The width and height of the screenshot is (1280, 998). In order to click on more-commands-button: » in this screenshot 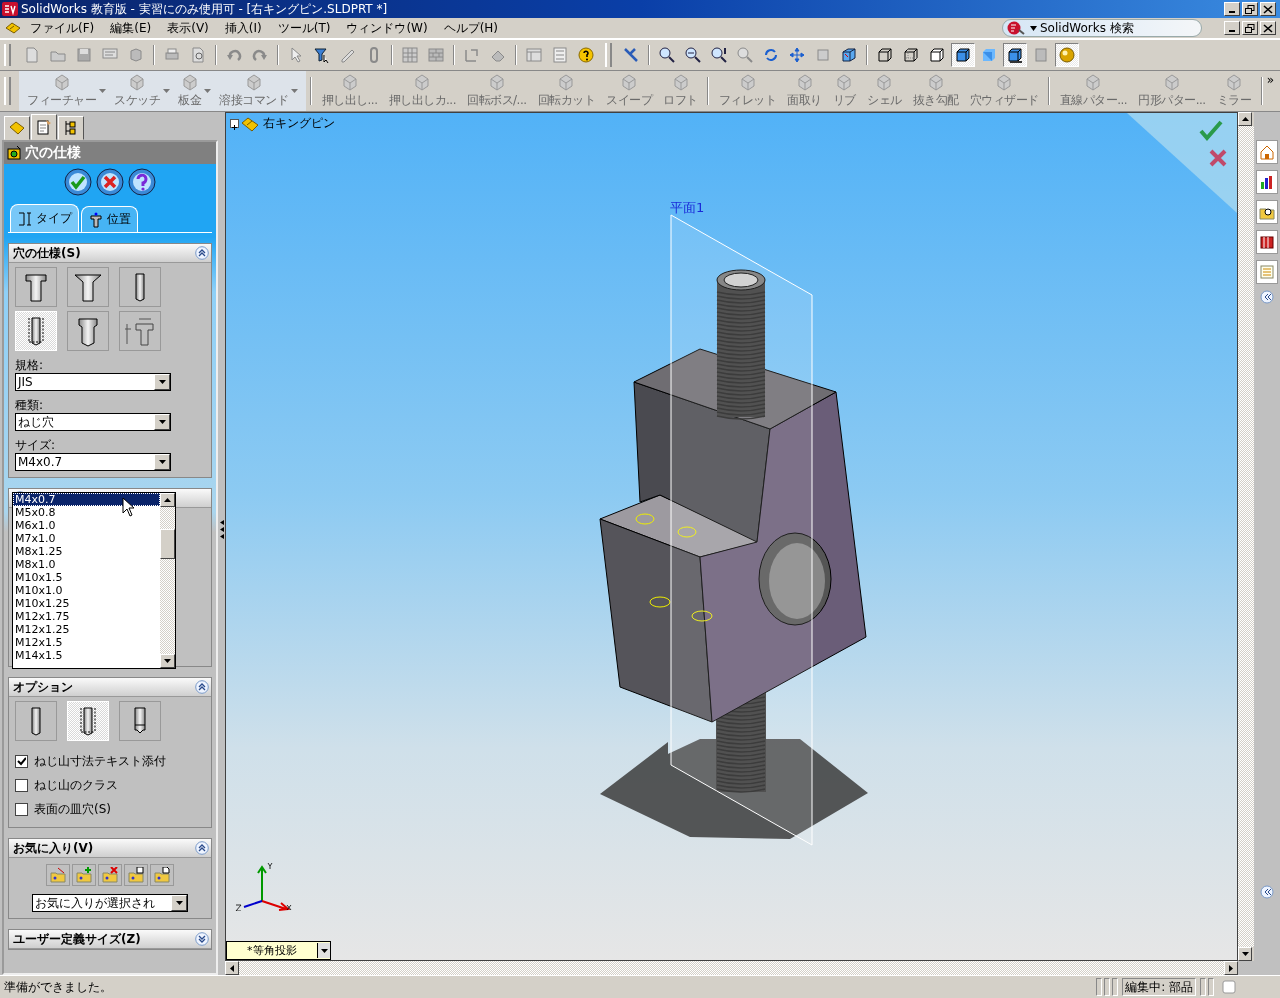, I will do `click(1271, 80)`.